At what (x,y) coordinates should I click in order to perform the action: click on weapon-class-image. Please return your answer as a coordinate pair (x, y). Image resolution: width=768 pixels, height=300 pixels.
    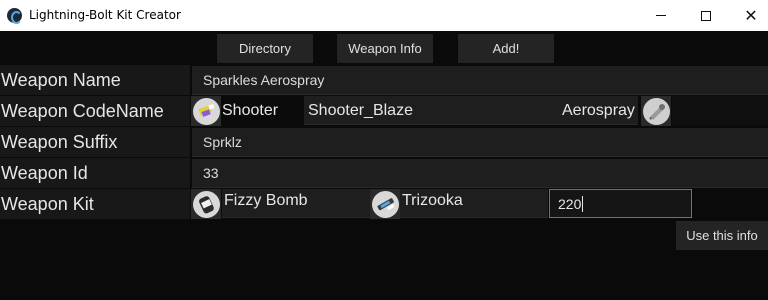
    Looking at the image, I should click on (206, 111).